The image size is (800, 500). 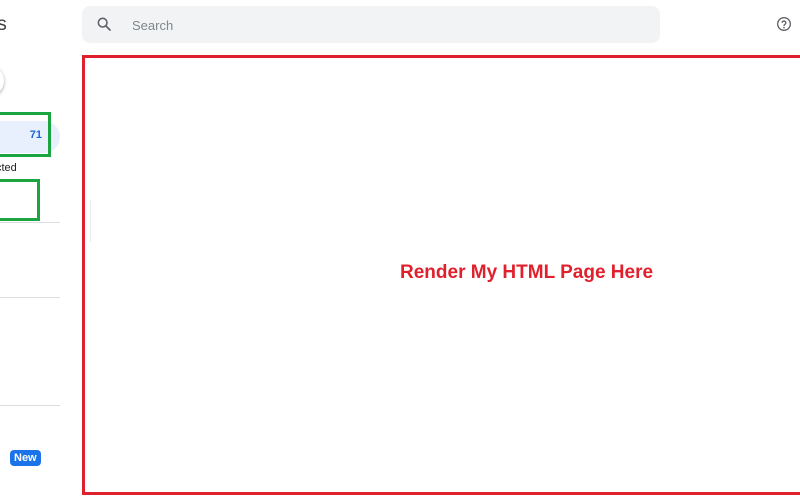 What do you see at coordinates (20, 200) in the screenshot?
I see `highlight-box-item` at bounding box center [20, 200].